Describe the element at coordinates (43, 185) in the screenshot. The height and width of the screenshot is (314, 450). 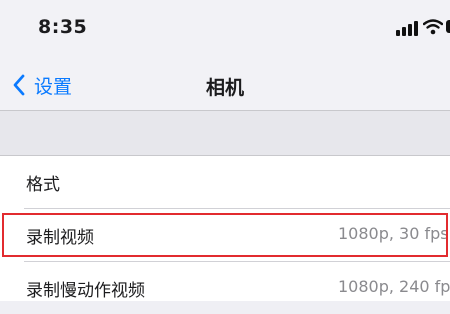
I see `settings-row-label: 格式` at that location.